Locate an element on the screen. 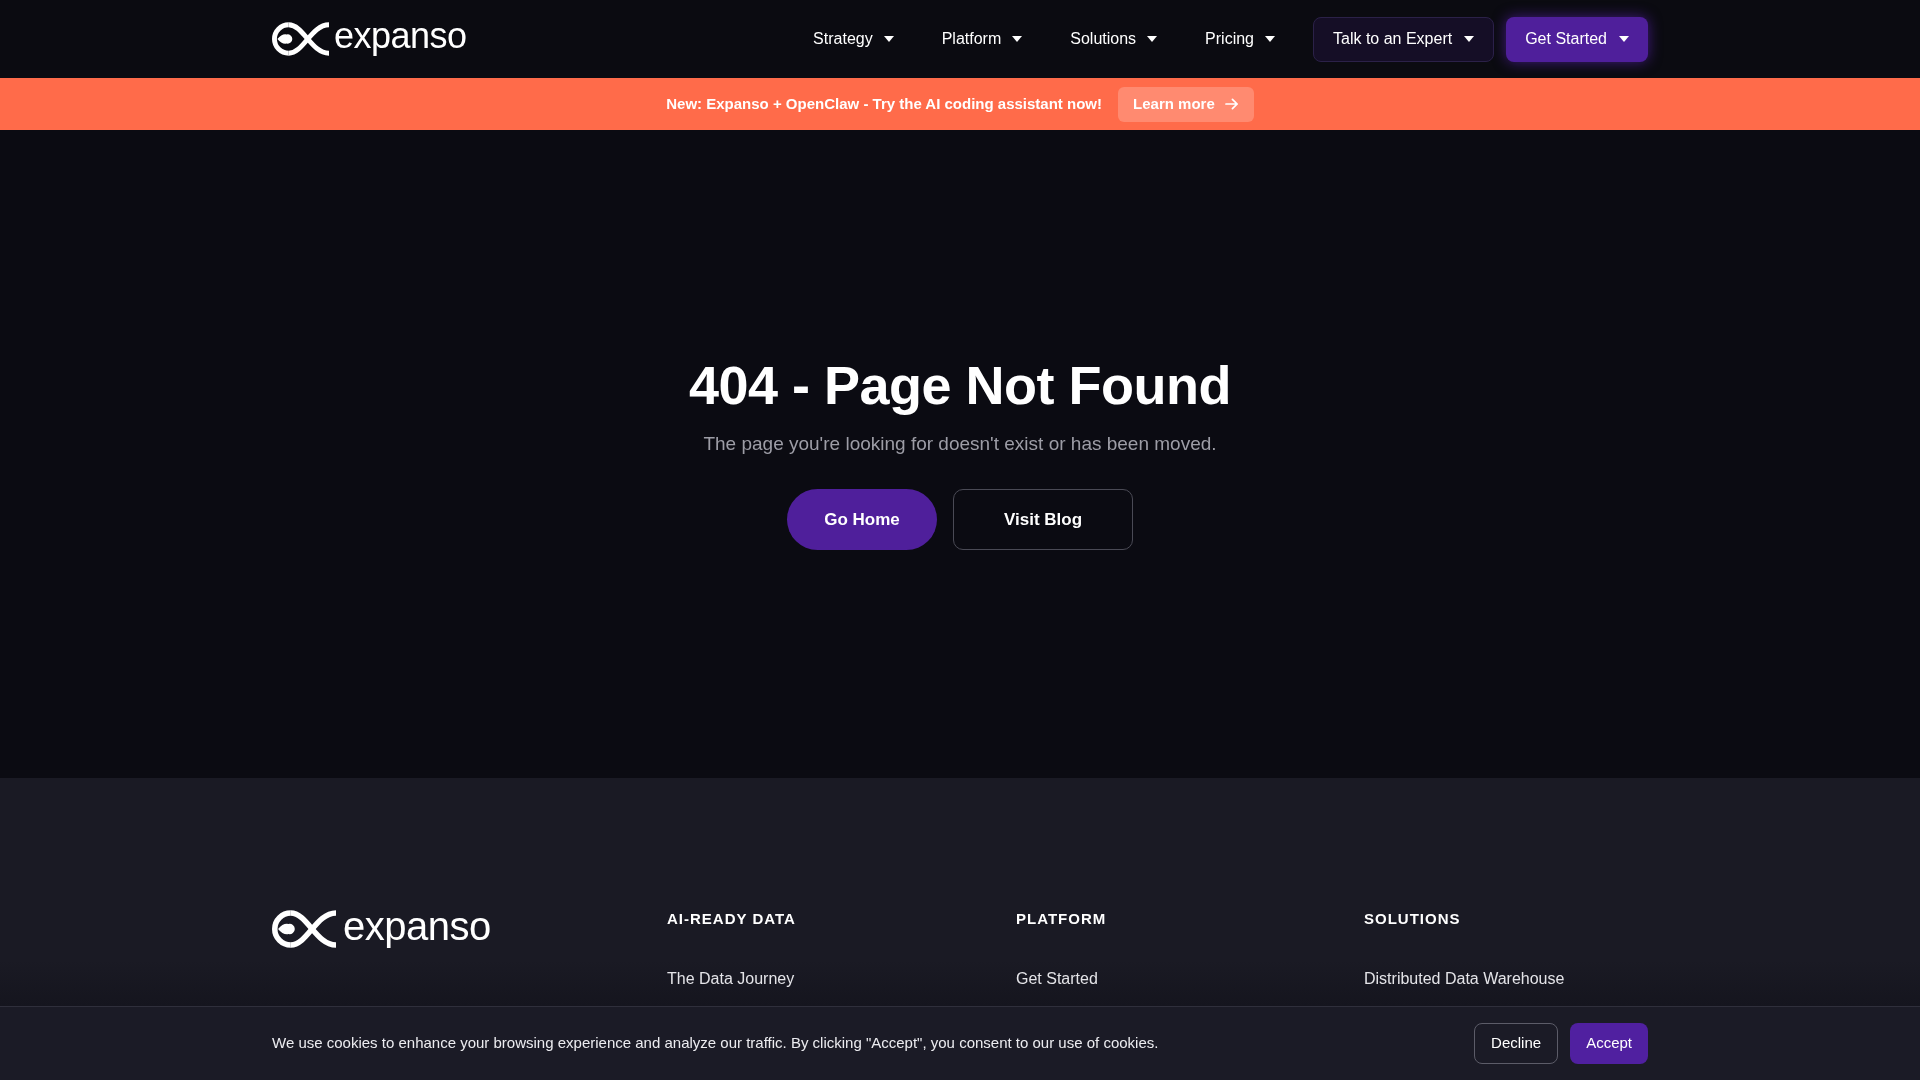 This screenshot has height=1080, width=1920. arrow-right-icon is located at coordinates (1231, 104).